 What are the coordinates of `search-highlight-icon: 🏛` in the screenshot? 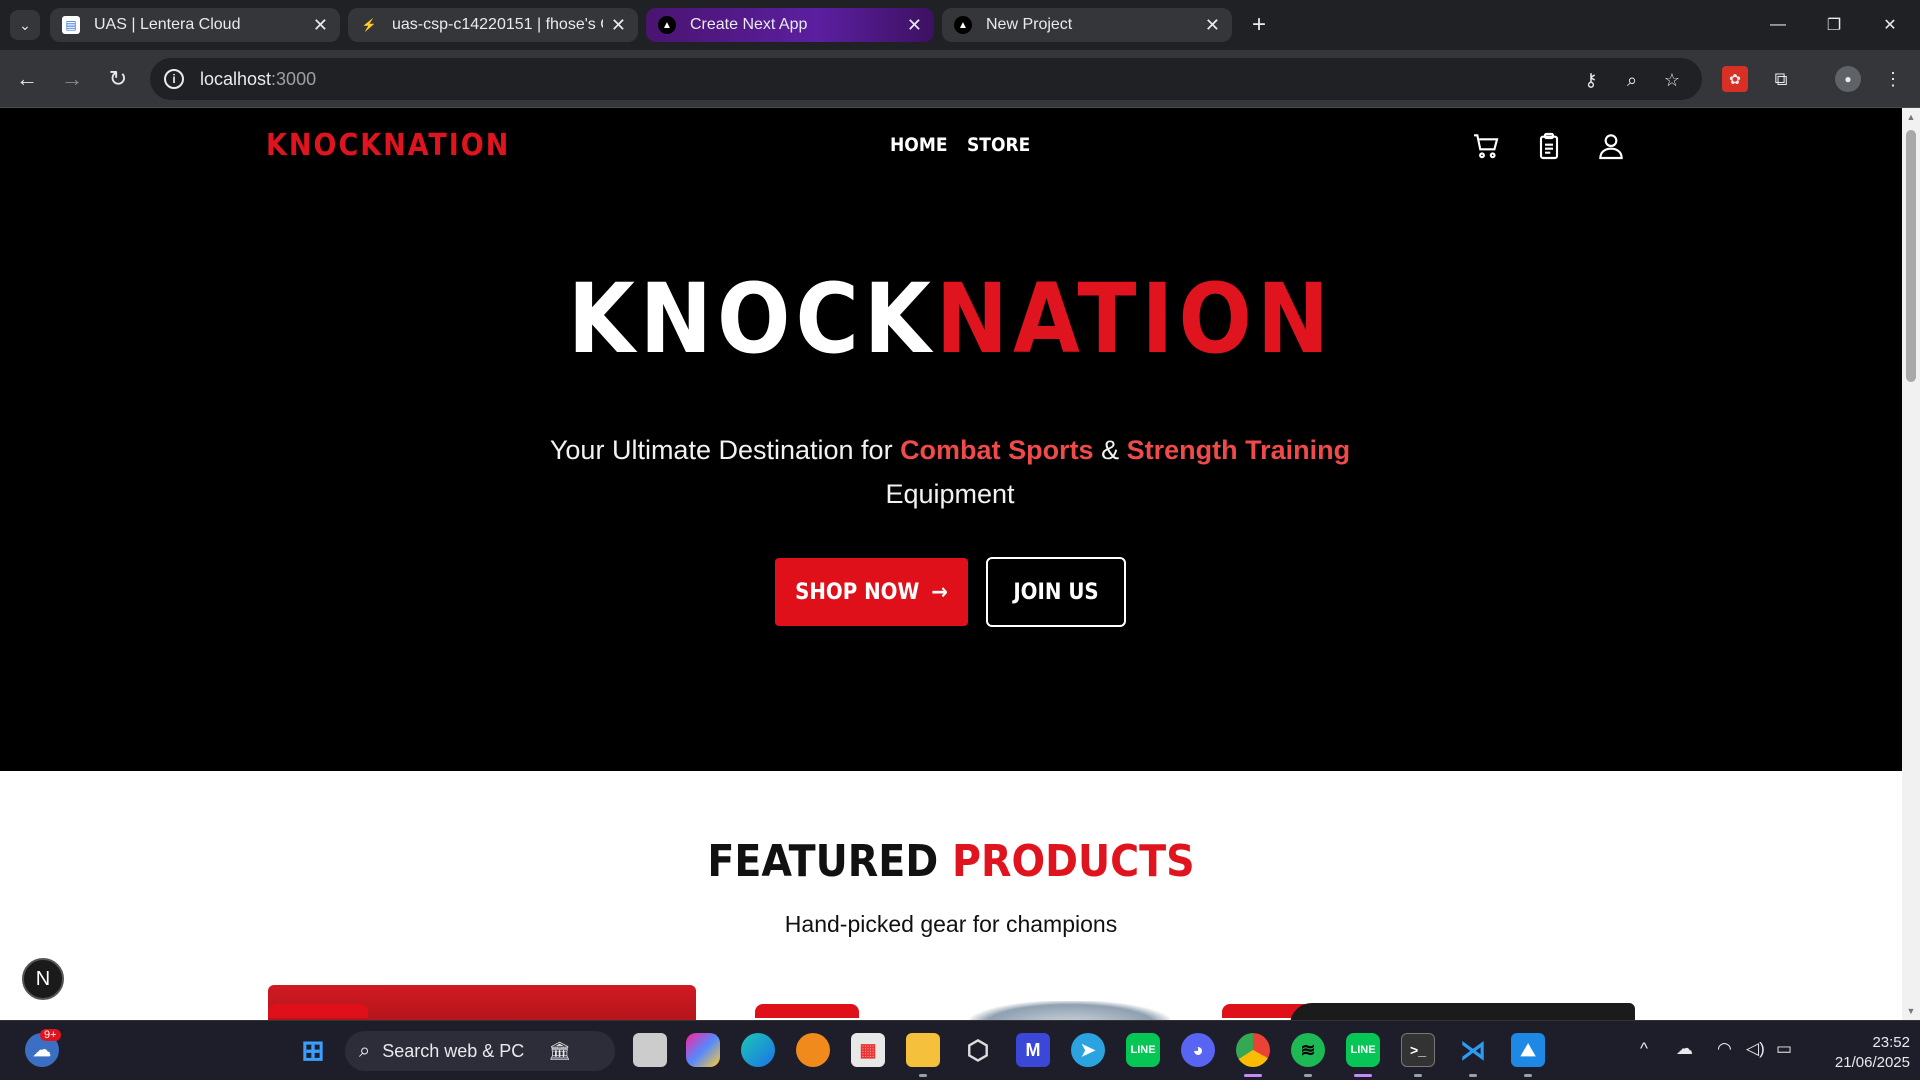 It's located at (560, 1050).